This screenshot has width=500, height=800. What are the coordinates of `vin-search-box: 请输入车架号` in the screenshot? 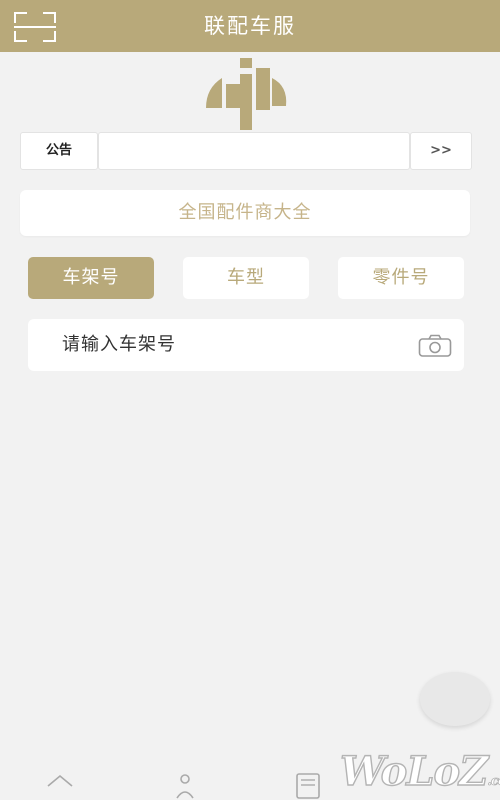 It's located at (246, 345).